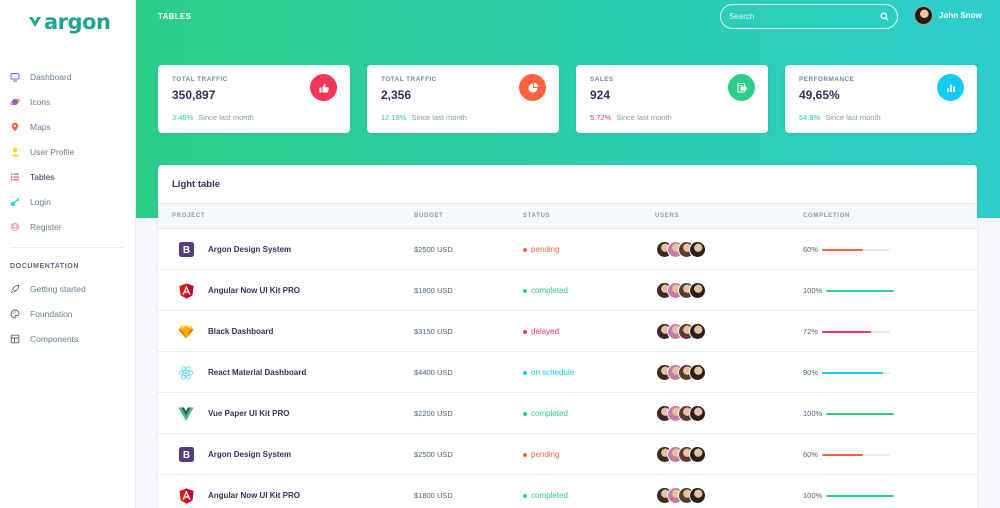  I want to click on brand-logo: argon, so click(69, 22).